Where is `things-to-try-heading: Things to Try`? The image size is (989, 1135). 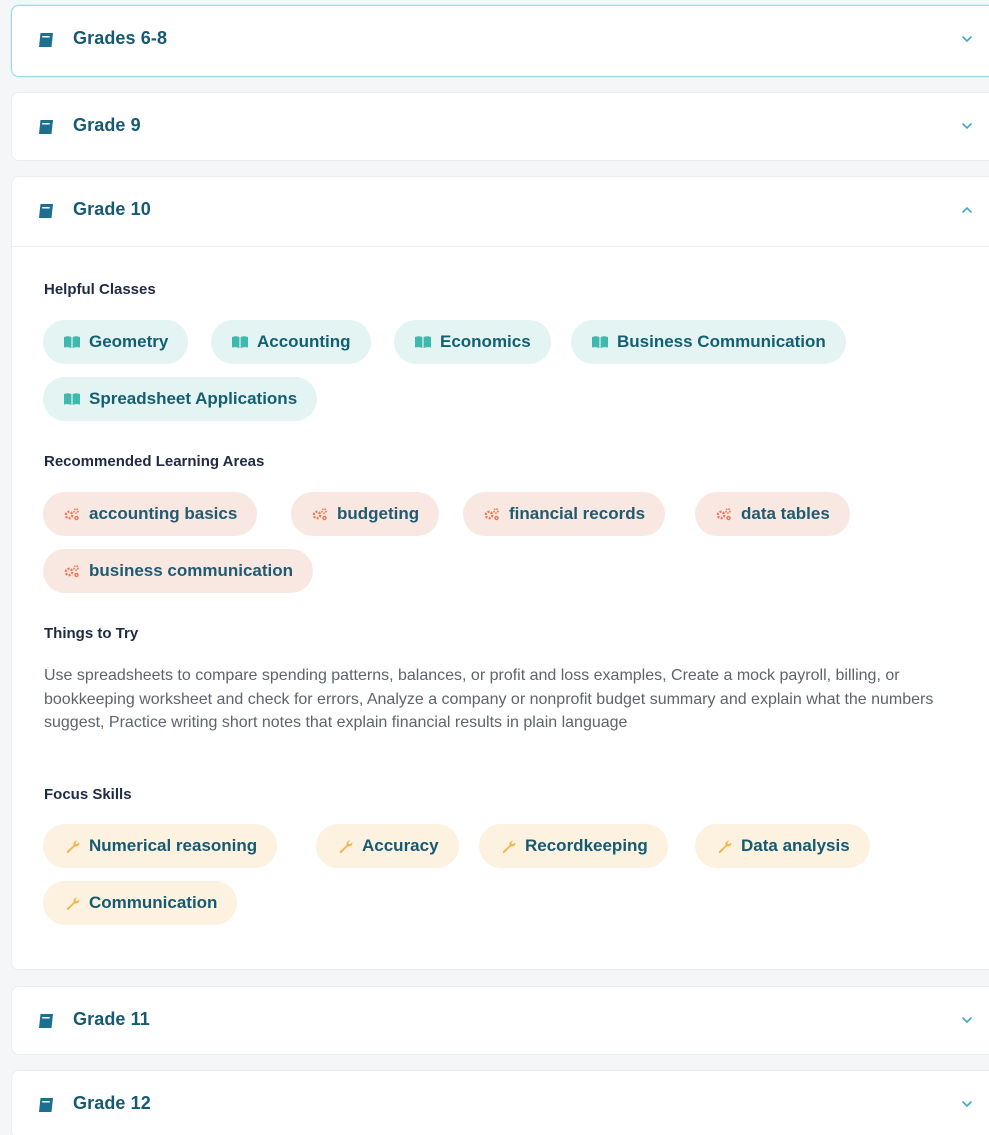 things-to-try-heading: Things to Try is located at coordinates (91, 633).